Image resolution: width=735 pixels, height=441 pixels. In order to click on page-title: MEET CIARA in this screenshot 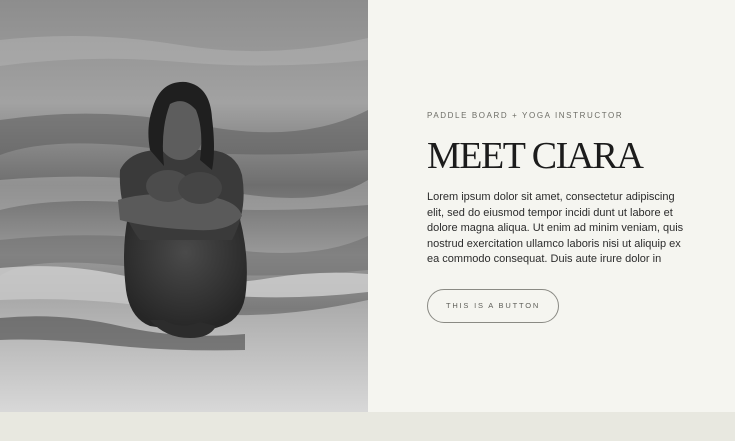, I will do `click(535, 156)`.